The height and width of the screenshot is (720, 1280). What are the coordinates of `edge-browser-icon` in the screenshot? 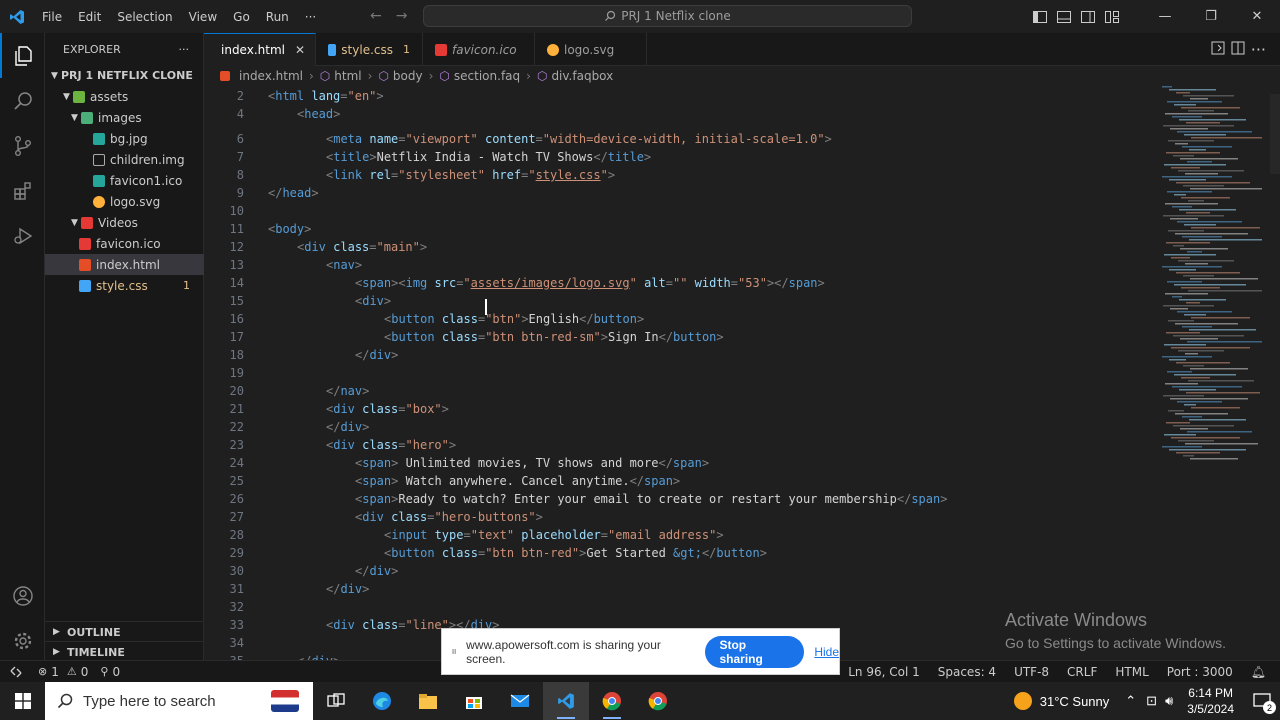 It's located at (382, 701).